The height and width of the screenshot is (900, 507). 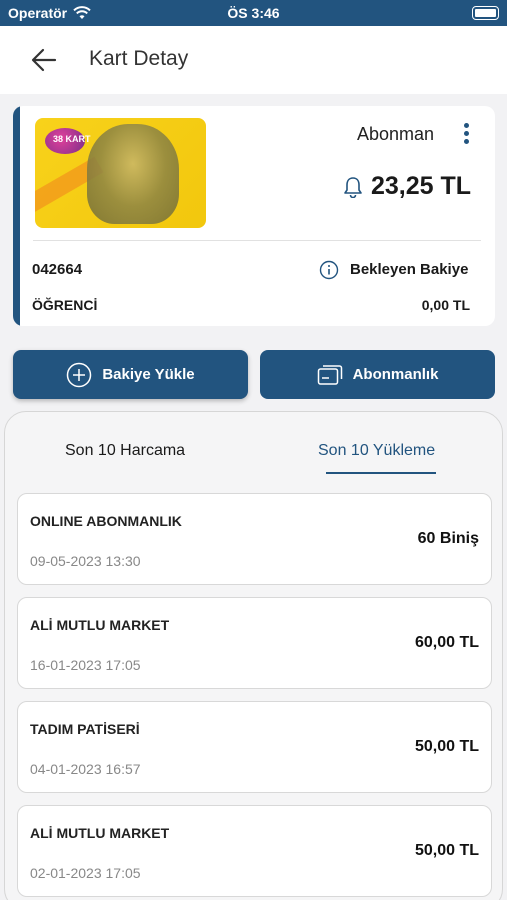 What do you see at coordinates (85, 729) in the screenshot?
I see `transaction-name: TADIM PATİSERİ` at bounding box center [85, 729].